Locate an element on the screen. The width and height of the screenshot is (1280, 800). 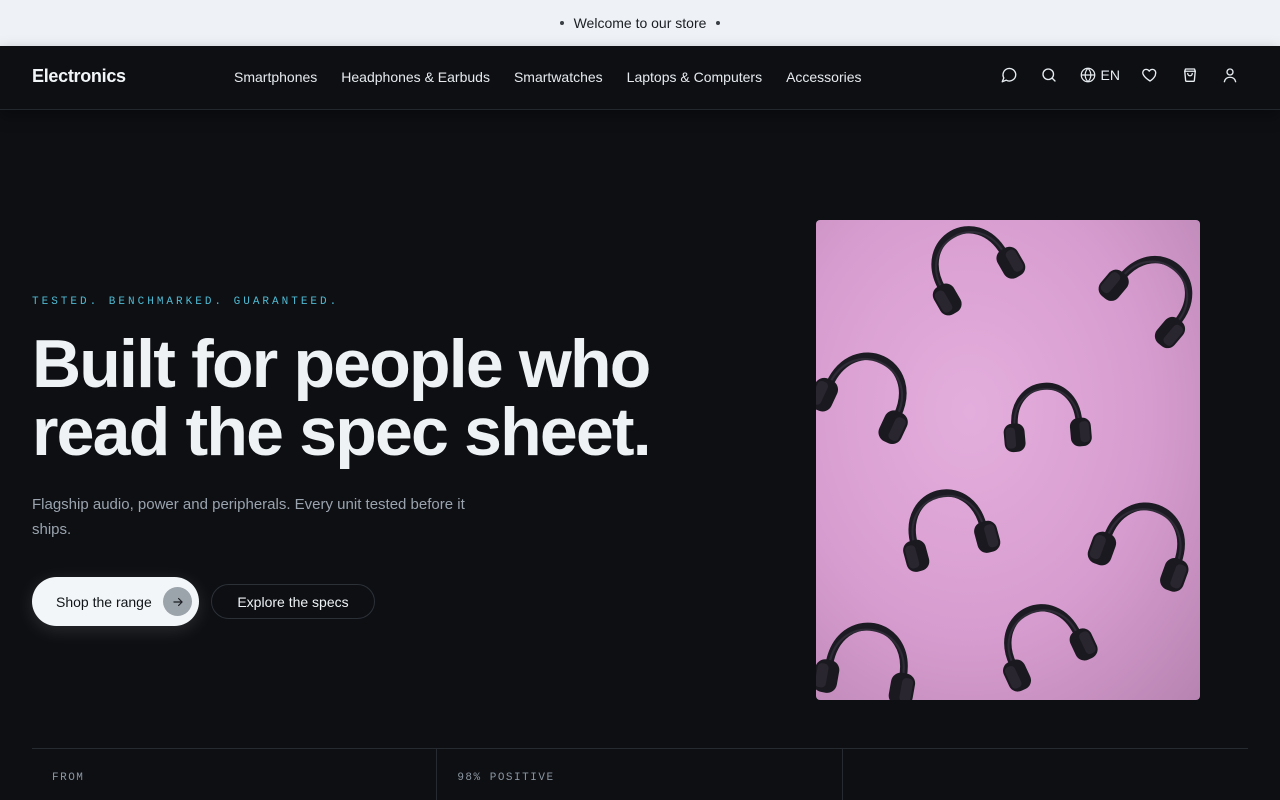
headline-line-2: read the spec sheet. is located at coordinates (342, 432).